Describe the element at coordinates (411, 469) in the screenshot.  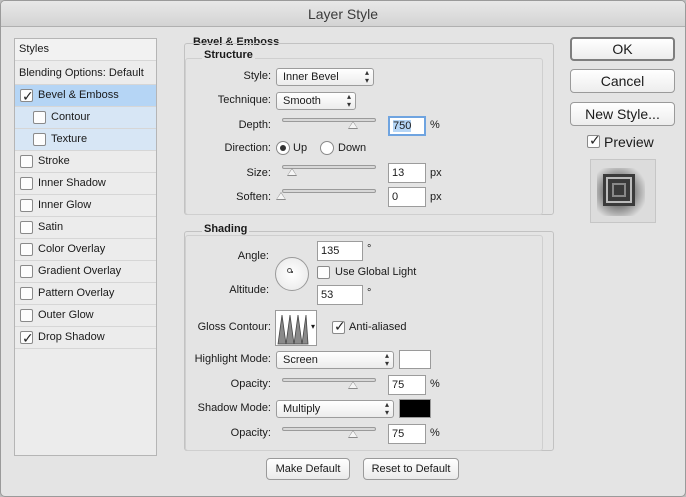
I see `reset-to-default-button: Reset to Default` at that location.